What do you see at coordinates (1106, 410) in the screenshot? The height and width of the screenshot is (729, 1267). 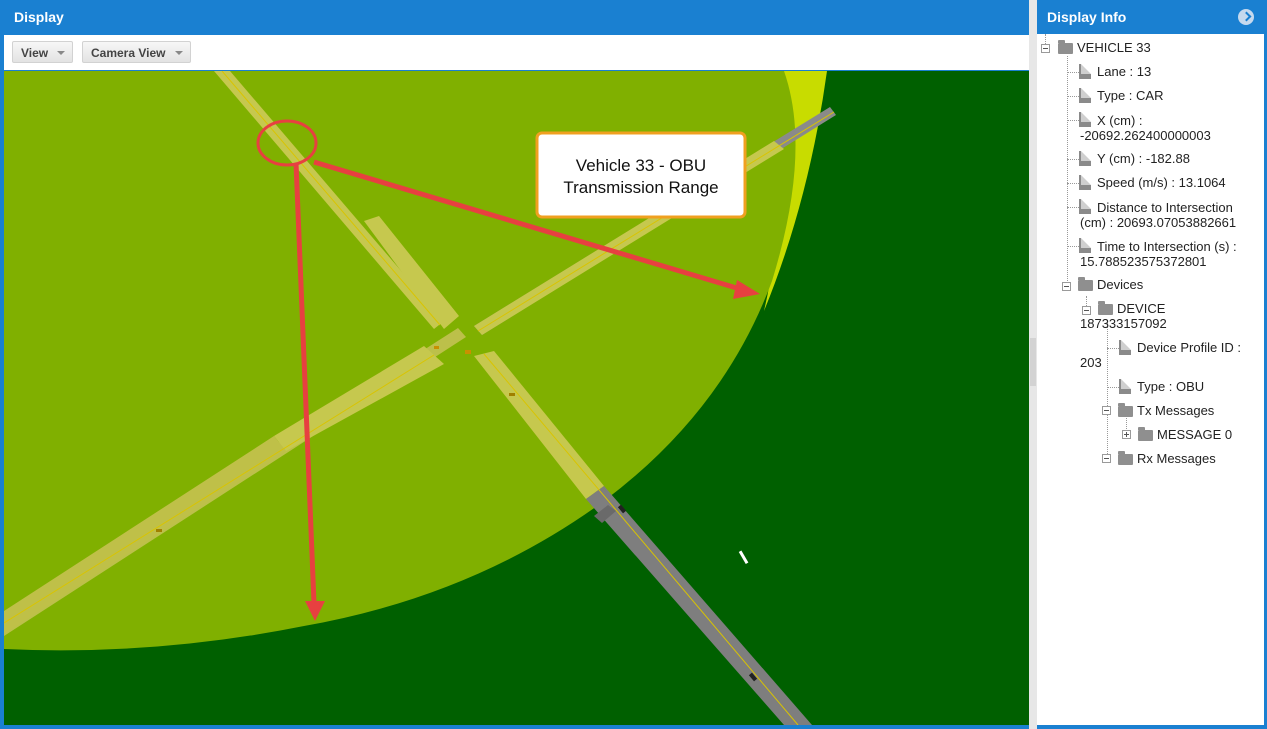 I see `collapse-tx-toggle` at bounding box center [1106, 410].